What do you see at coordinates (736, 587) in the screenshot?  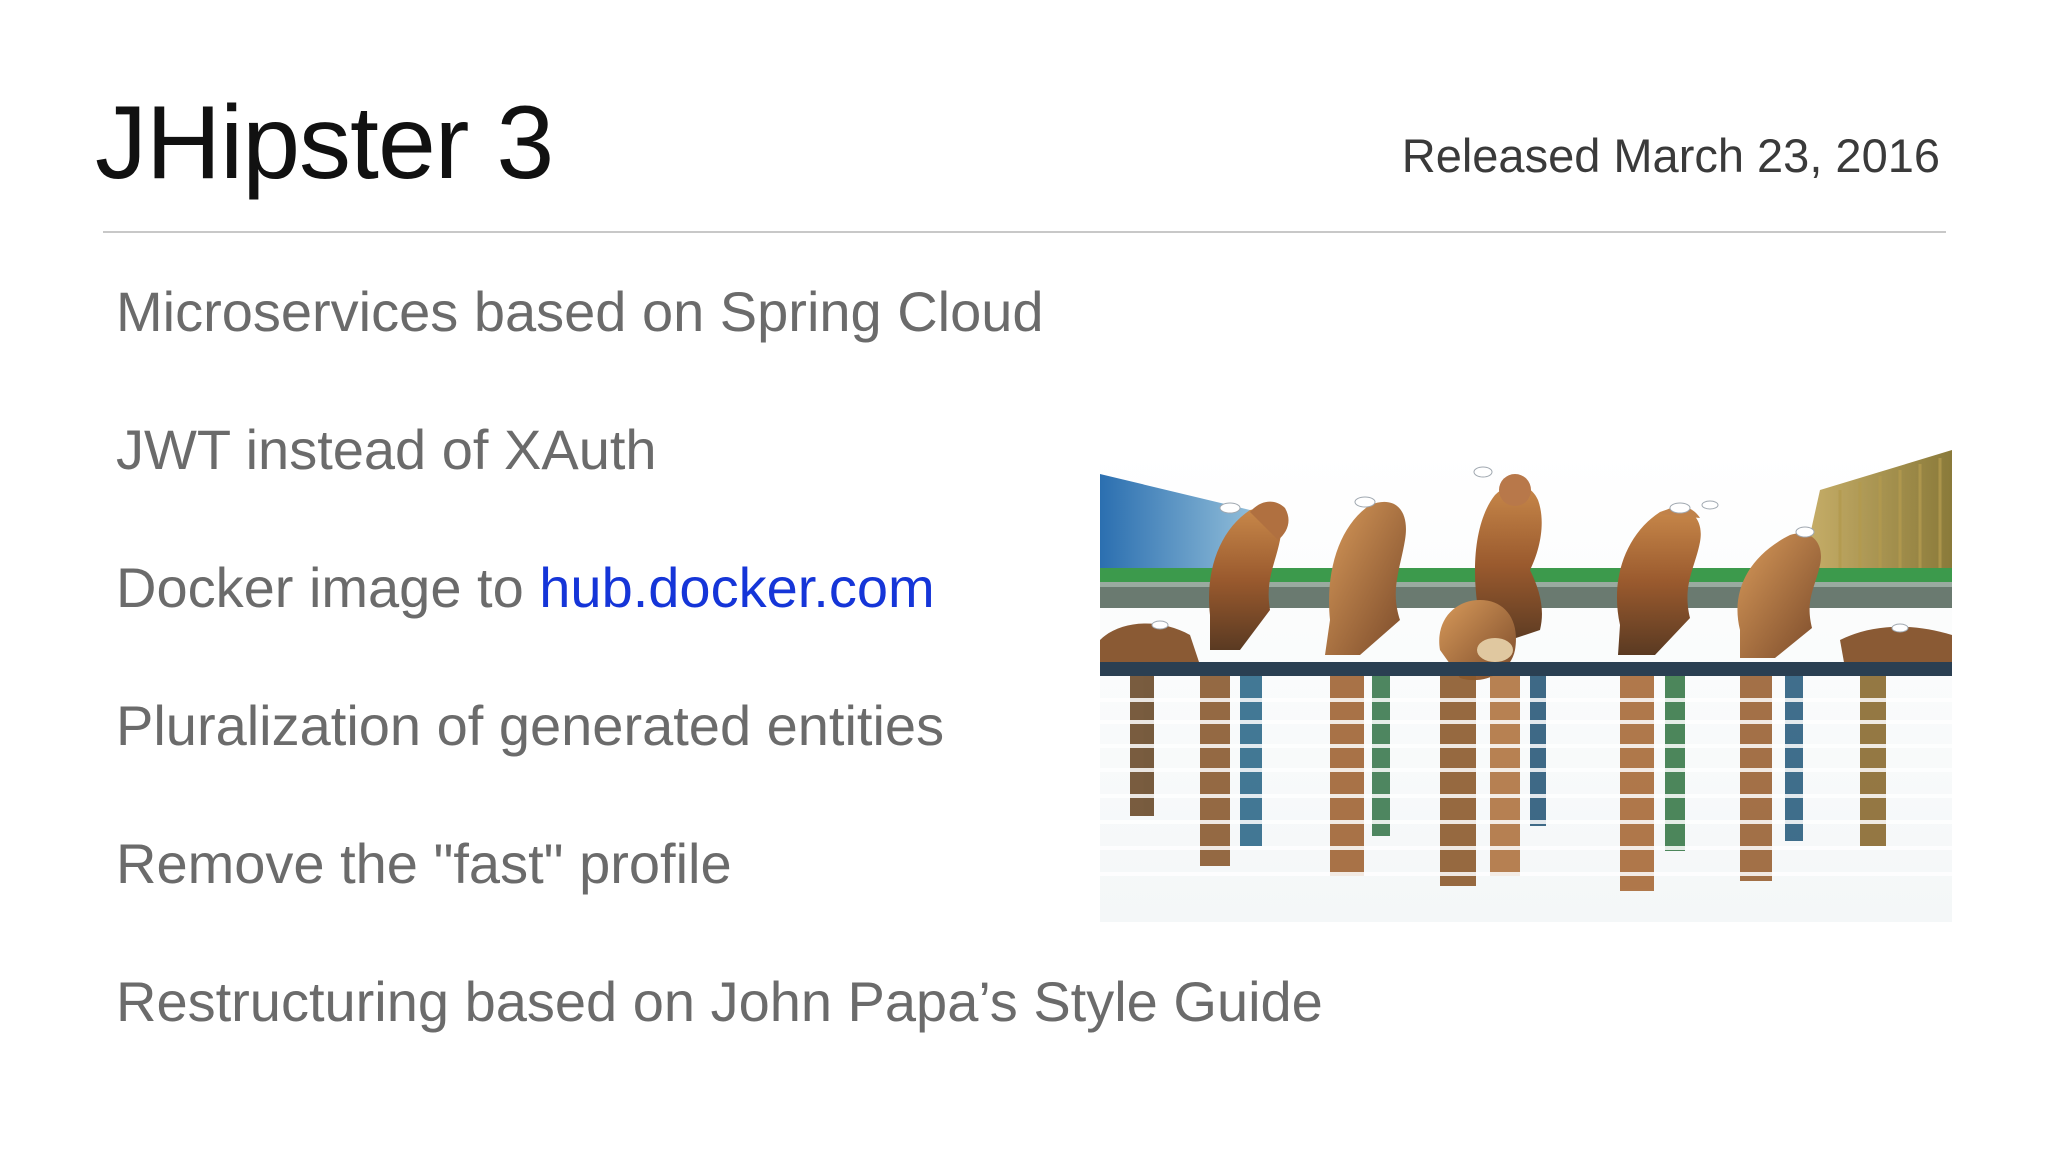 I see `docker-hub-link: hub.docker.com` at bounding box center [736, 587].